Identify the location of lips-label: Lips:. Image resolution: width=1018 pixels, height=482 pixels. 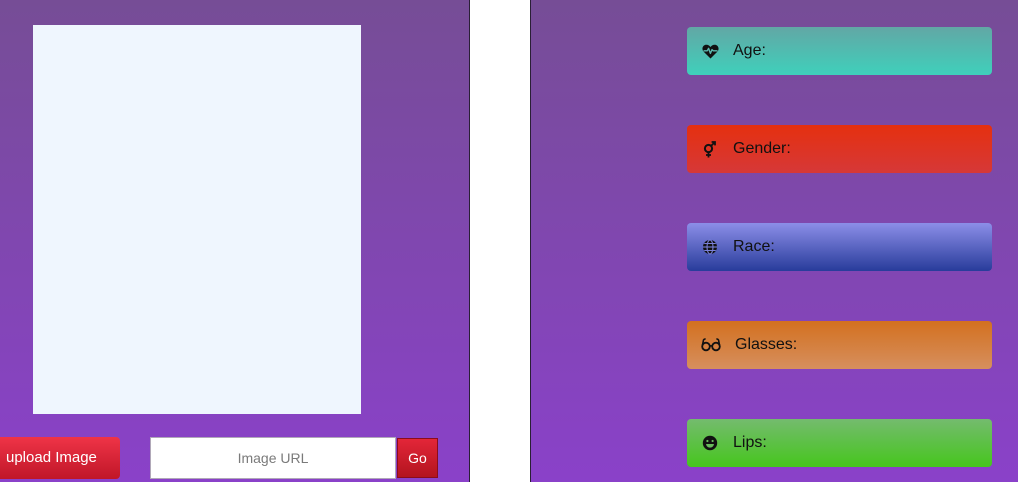
(750, 442).